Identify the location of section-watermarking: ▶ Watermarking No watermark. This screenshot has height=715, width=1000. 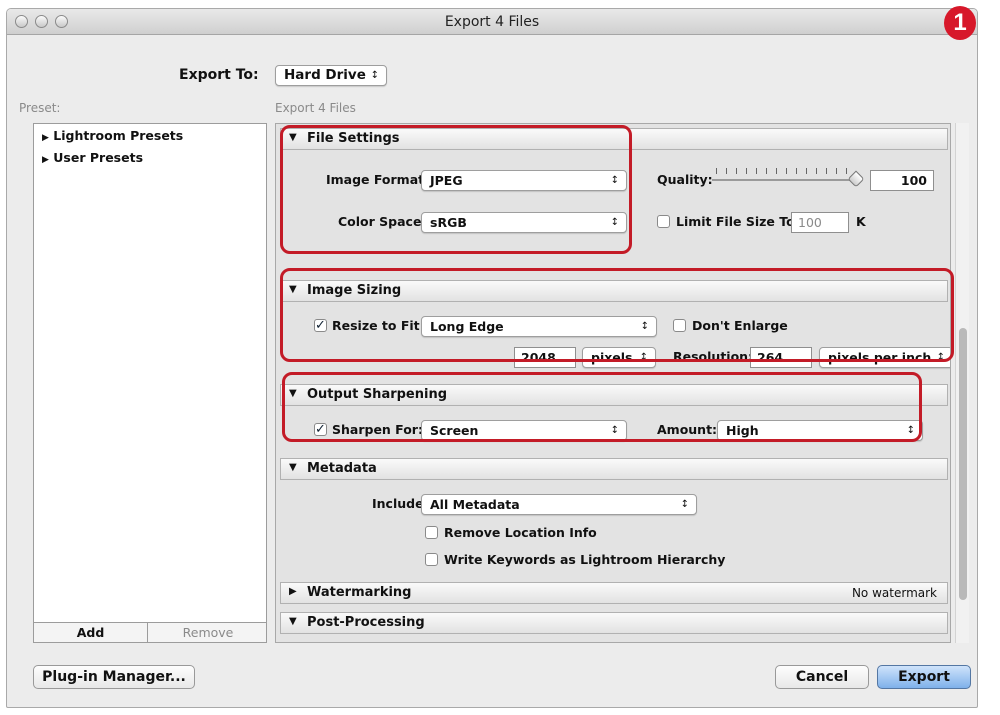
(614, 593).